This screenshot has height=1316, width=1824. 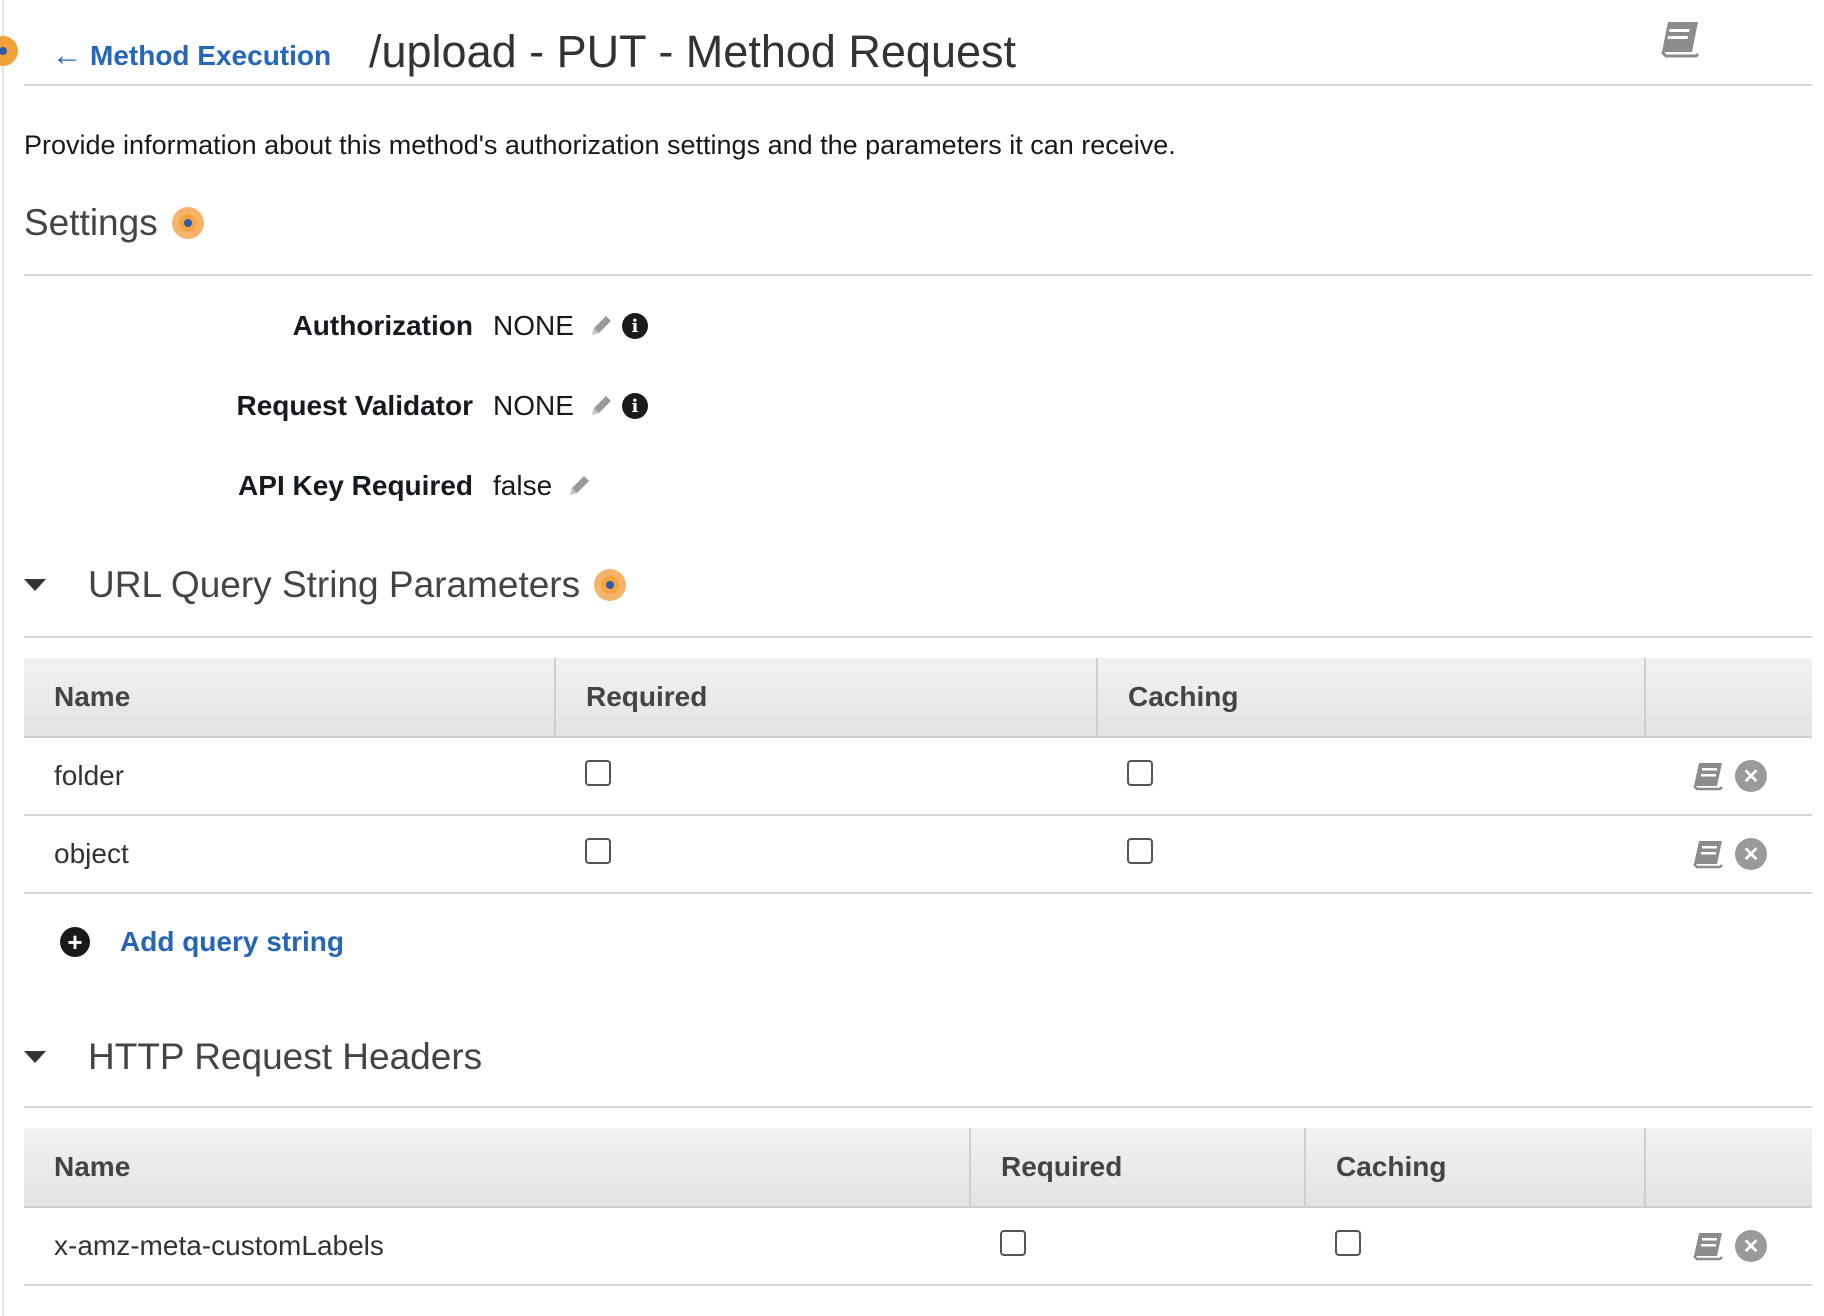 What do you see at coordinates (382, 325) in the screenshot?
I see `setting-label: Authorization` at bounding box center [382, 325].